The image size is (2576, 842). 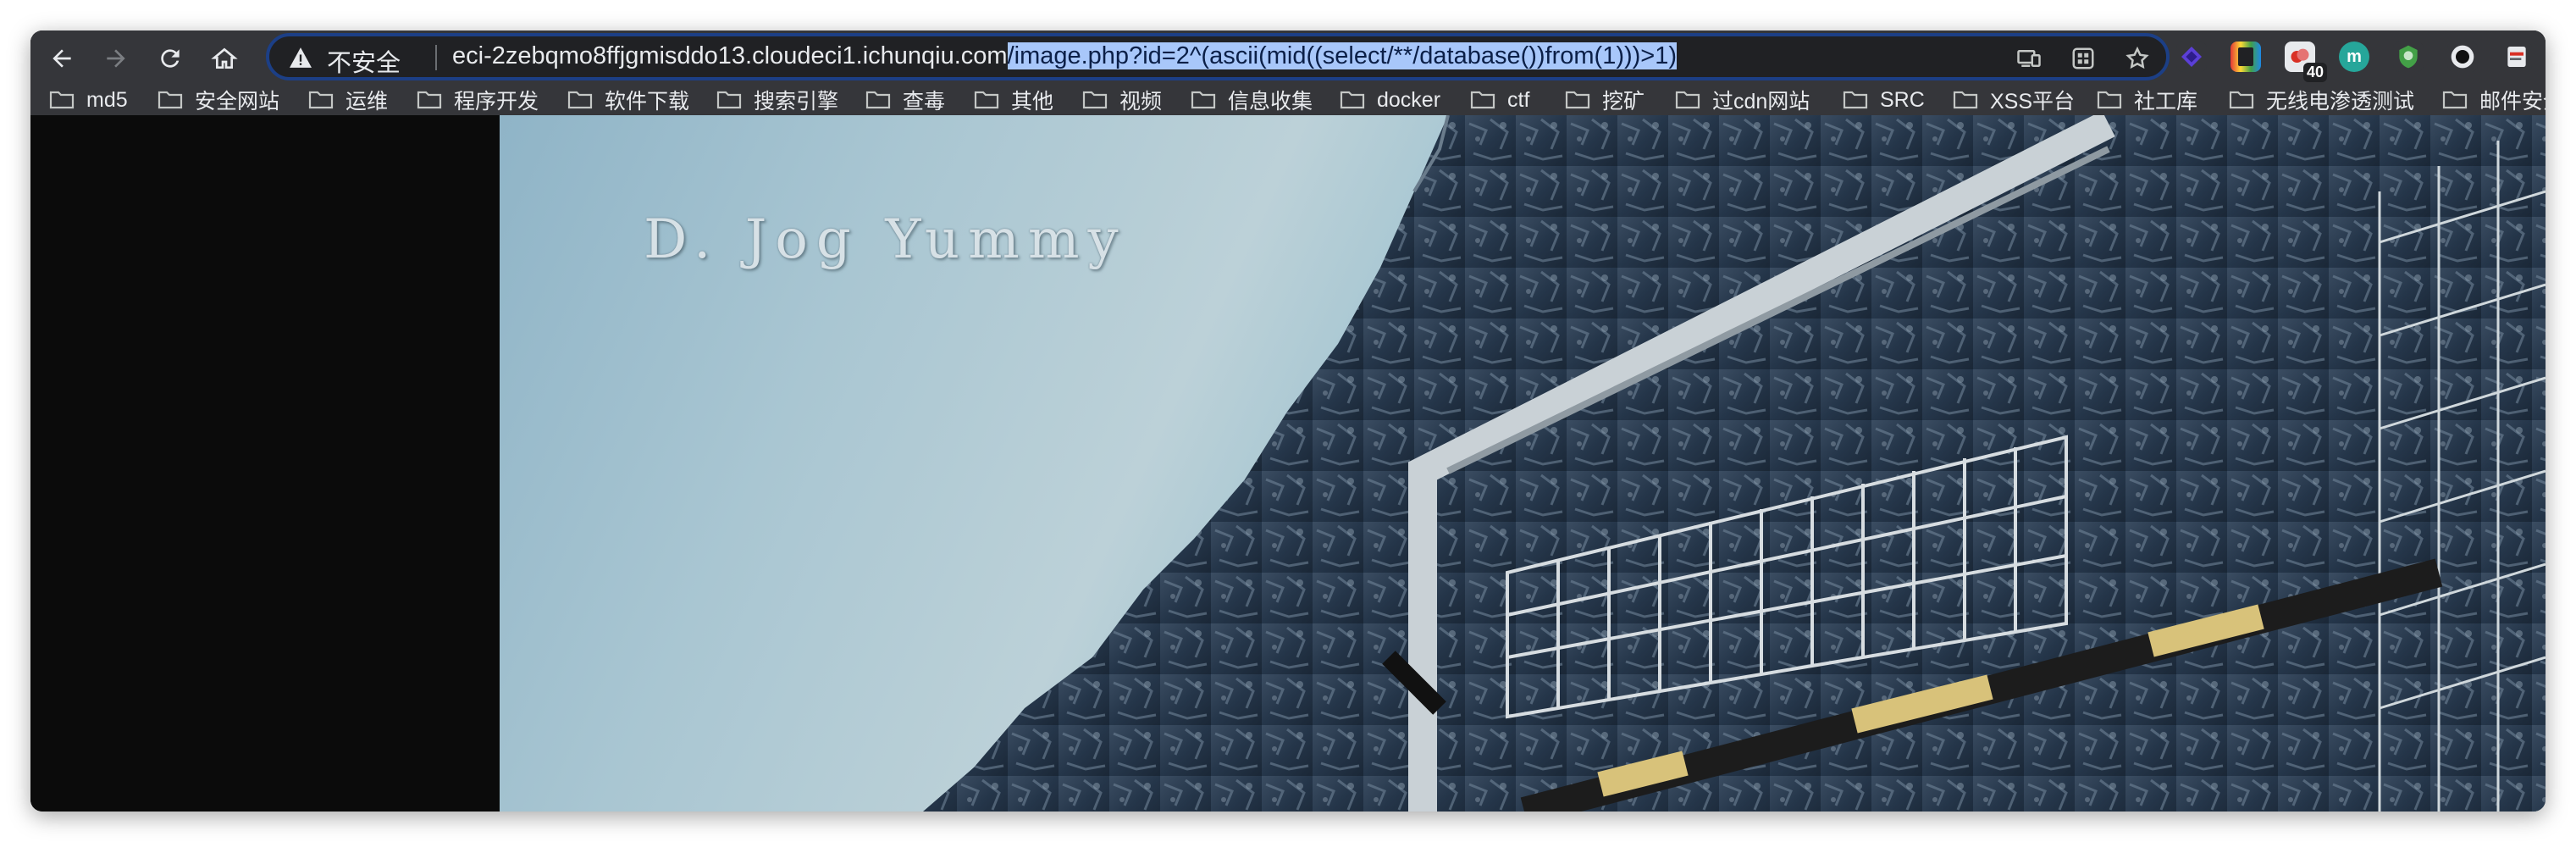 I want to click on bookmark-label: 运维, so click(x=367, y=102).